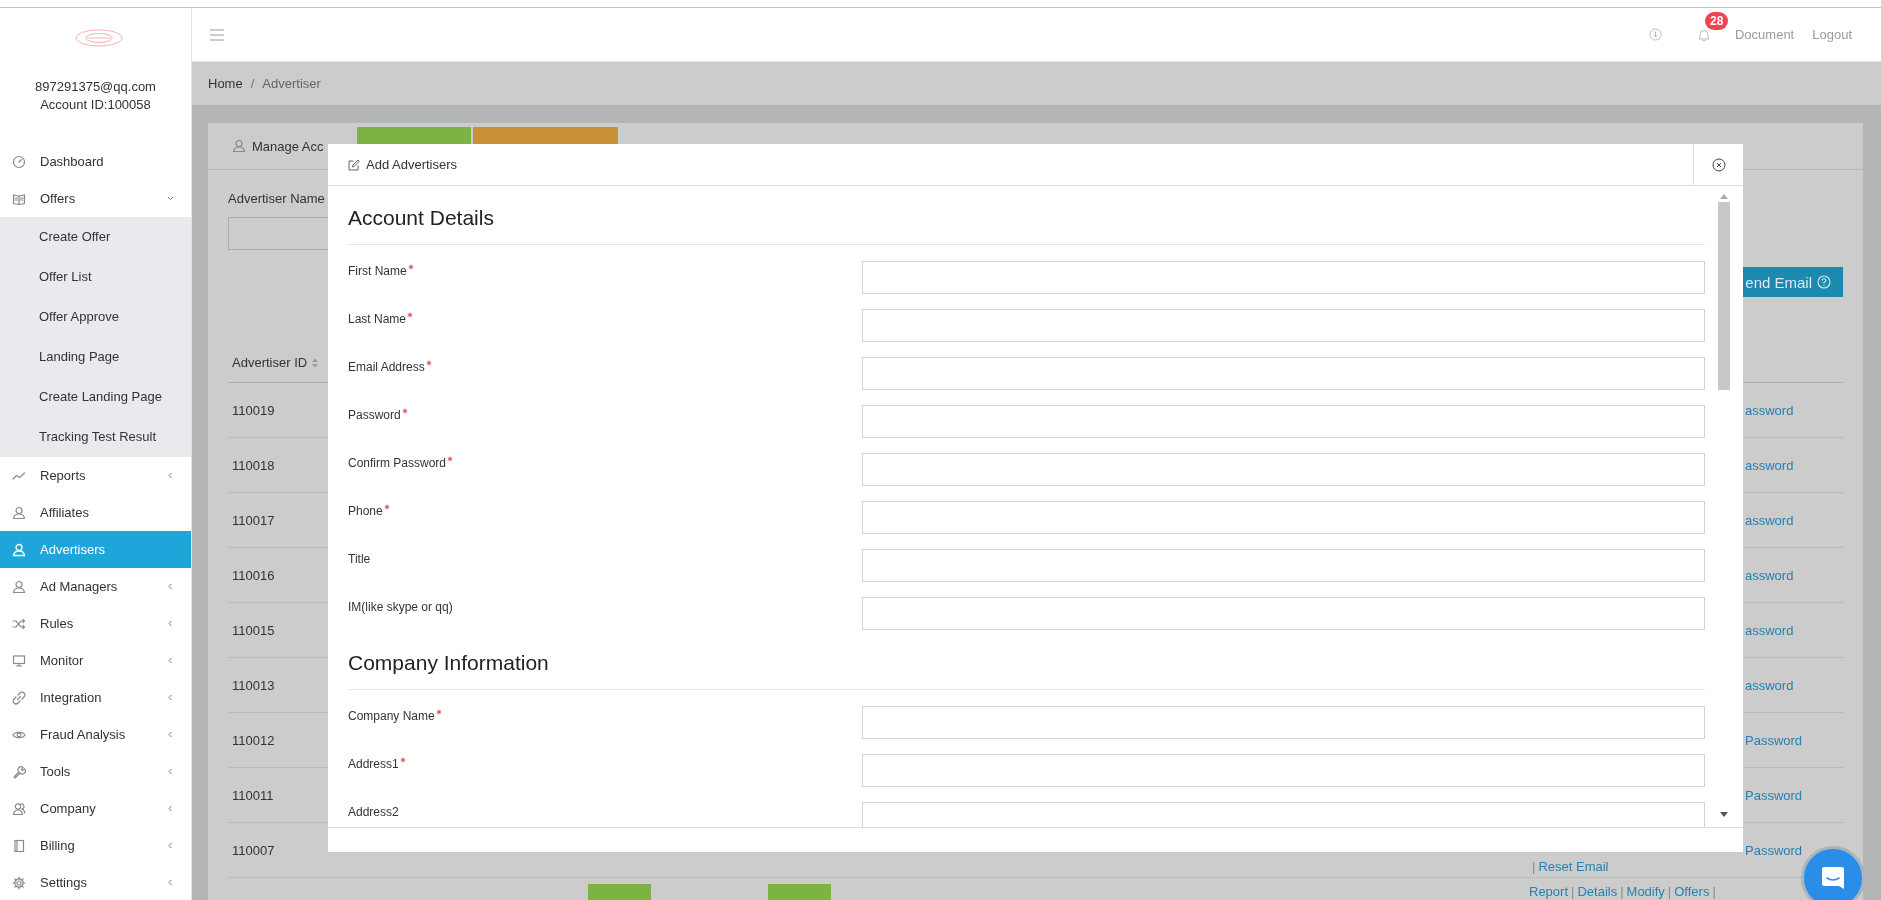  Describe the element at coordinates (95, 105) in the screenshot. I see `account-id: Account ID:100058` at that location.